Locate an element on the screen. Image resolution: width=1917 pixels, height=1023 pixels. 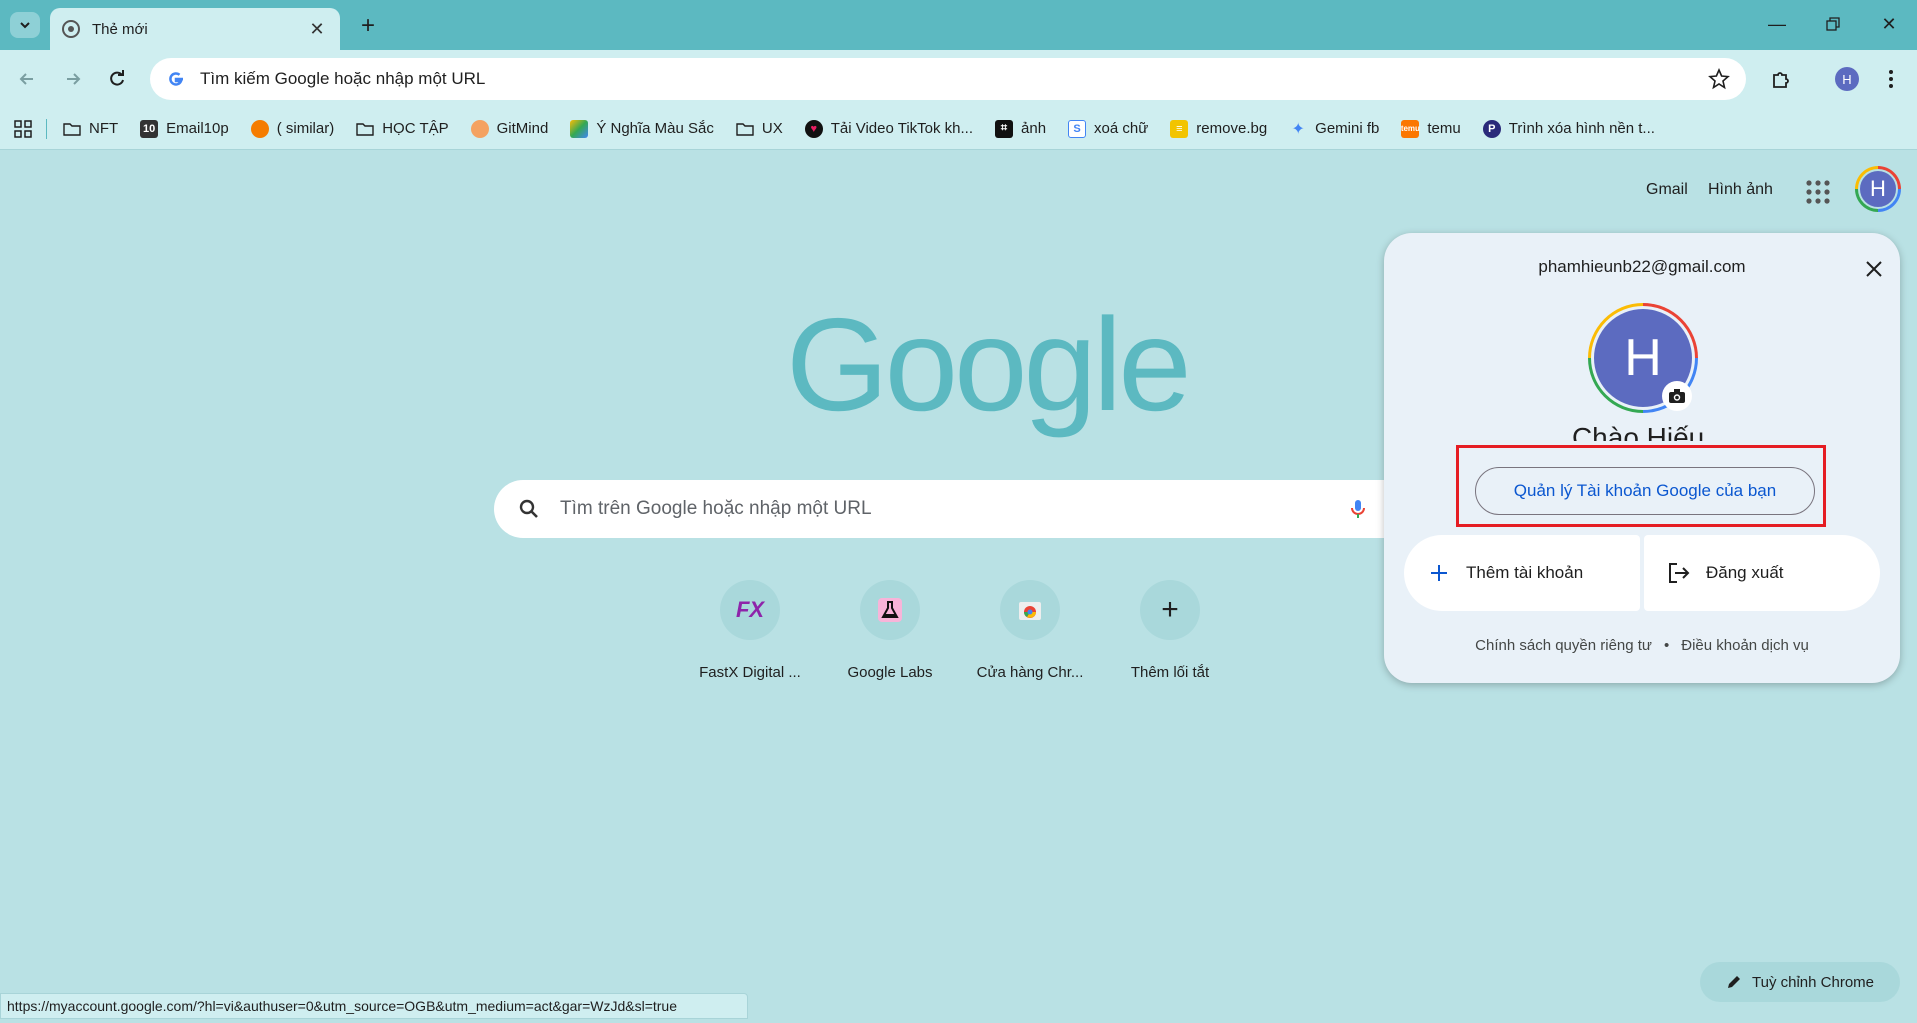
sign-out-label: Đăng xuất is located at coordinates (1745, 572).